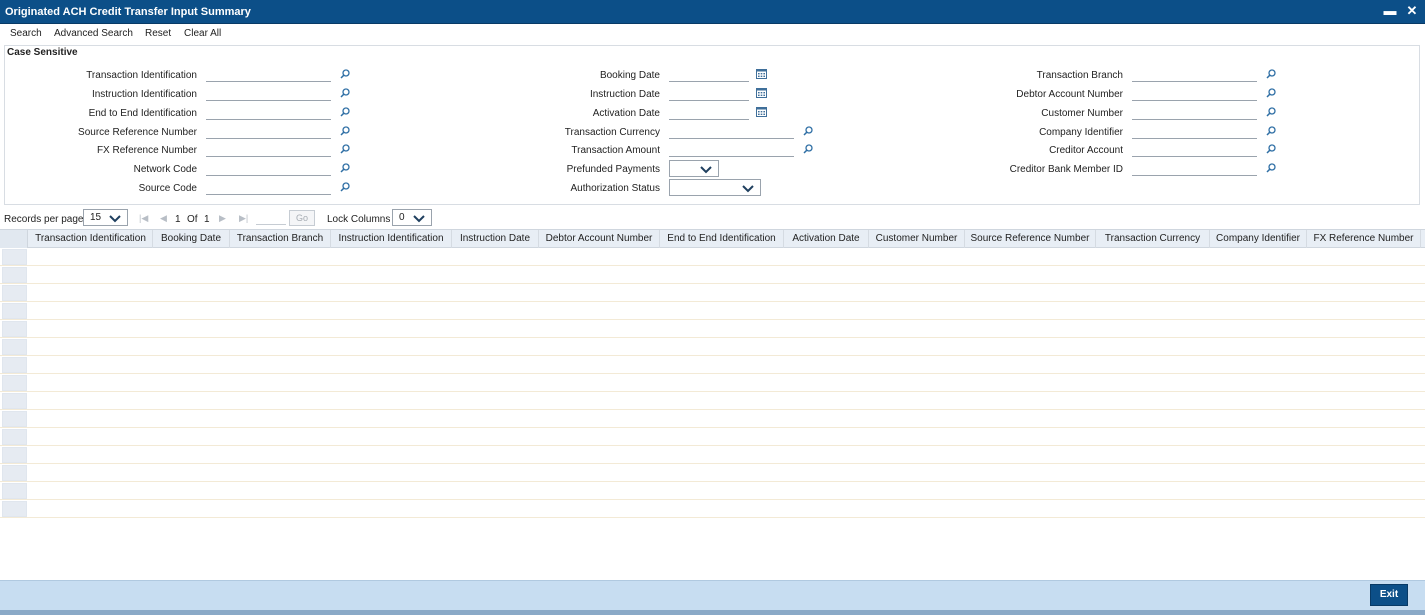 The image size is (1425, 615). What do you see at coordinates (694, 168) in the screenshot?
I see `prefunded-payments-select` at bounding box center [694, 168].